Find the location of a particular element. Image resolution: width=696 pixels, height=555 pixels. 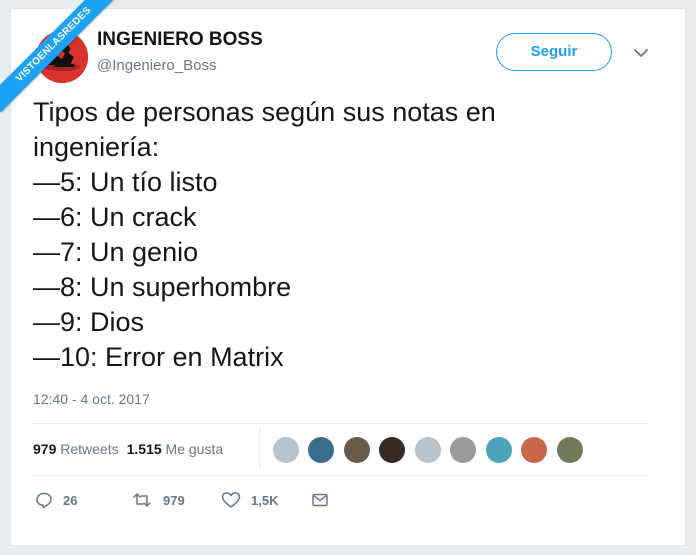

envelope-icon is located at coordinates (320, 500).